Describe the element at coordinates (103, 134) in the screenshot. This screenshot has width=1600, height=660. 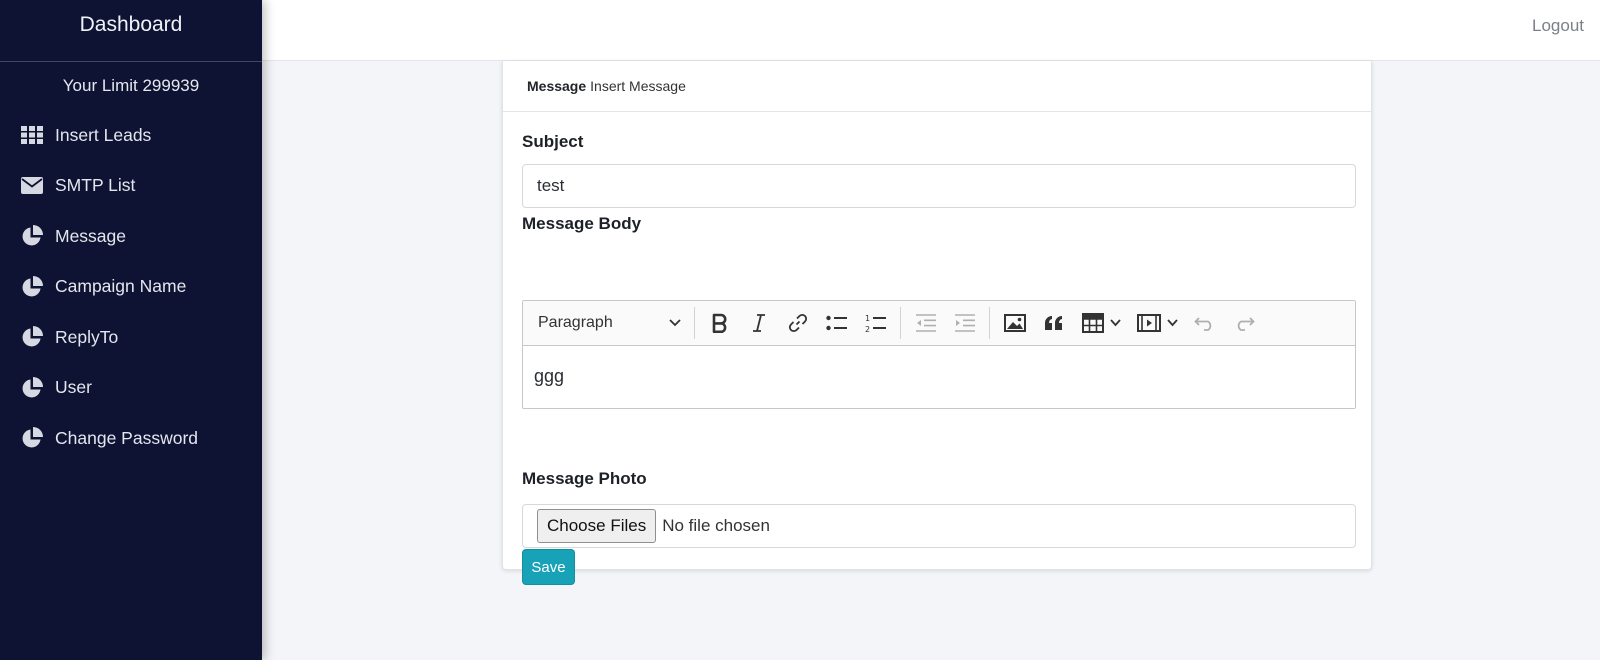
I see `sidebar-item-label: Insert Leads` at that location.